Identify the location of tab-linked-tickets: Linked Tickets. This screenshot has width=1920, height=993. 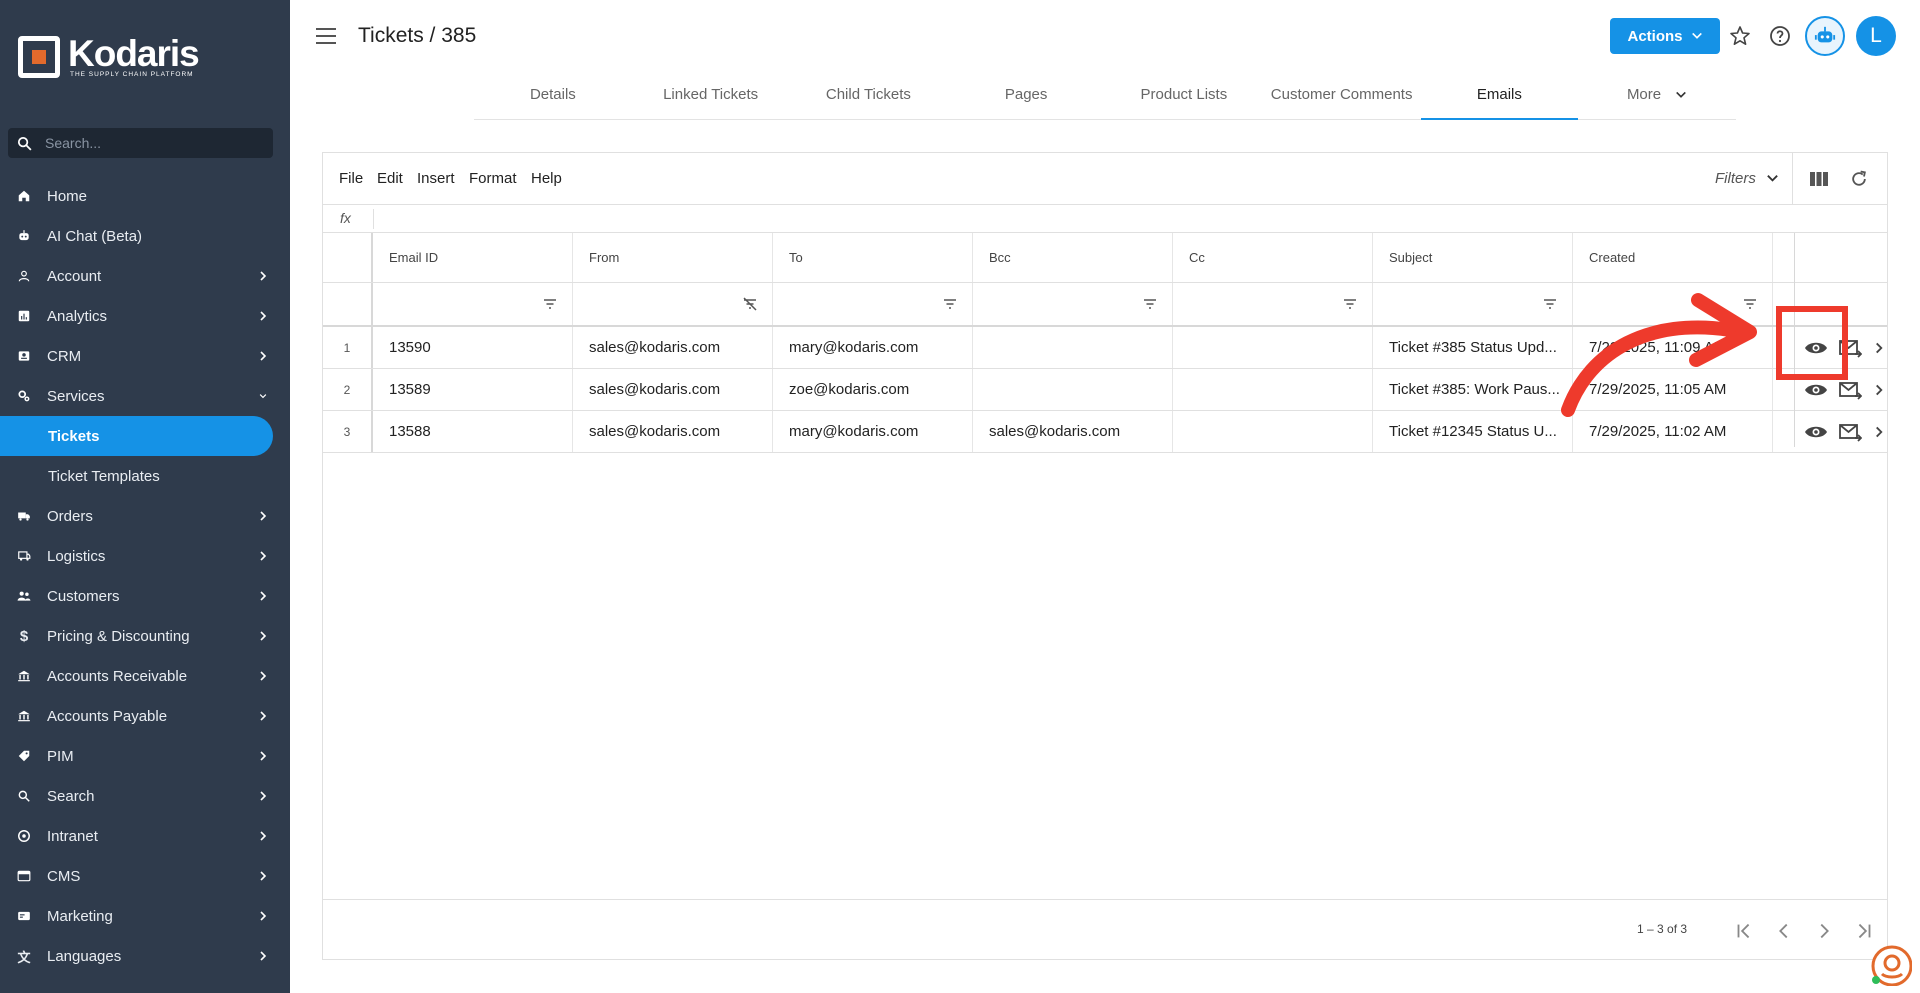
(711, 97).